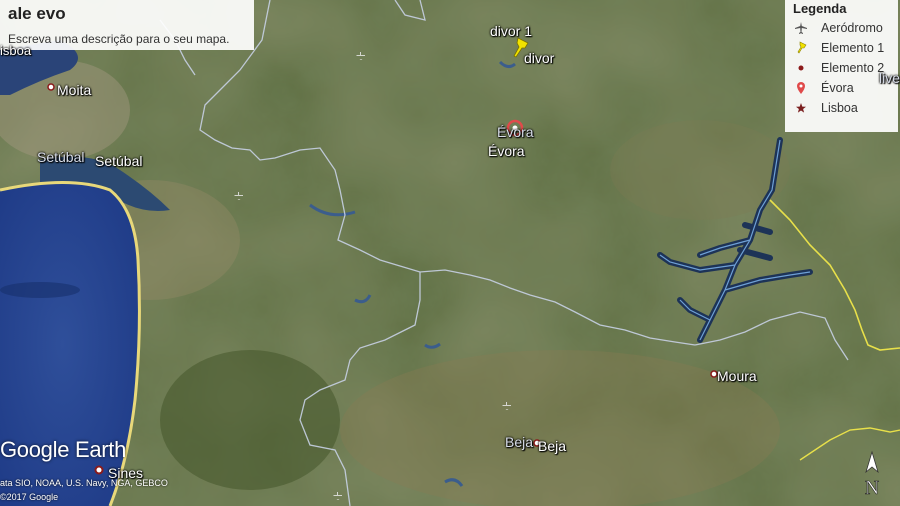  What do you see at coordinates (801, 88) in the screenshot?
I see `red-pin-icon` at bounding box center [801, 88].